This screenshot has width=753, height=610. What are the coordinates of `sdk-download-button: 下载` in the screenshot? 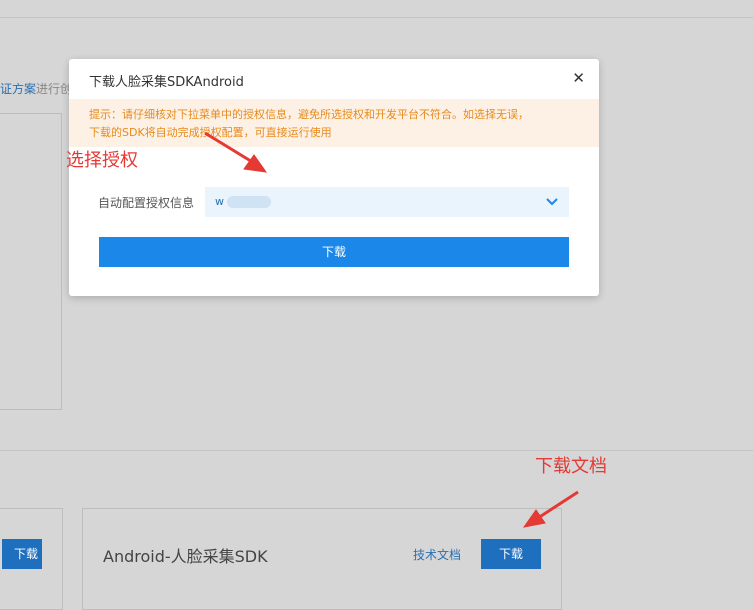 It's located at (511, 554).